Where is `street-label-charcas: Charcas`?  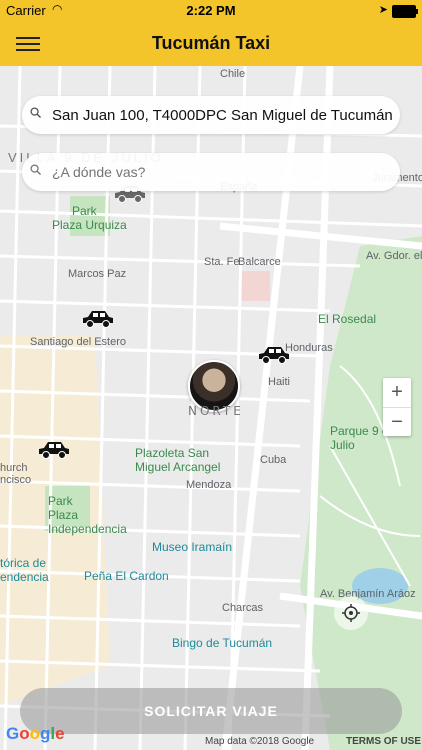 street-label-charcas: Charcas is located at coordinates (242, 608).